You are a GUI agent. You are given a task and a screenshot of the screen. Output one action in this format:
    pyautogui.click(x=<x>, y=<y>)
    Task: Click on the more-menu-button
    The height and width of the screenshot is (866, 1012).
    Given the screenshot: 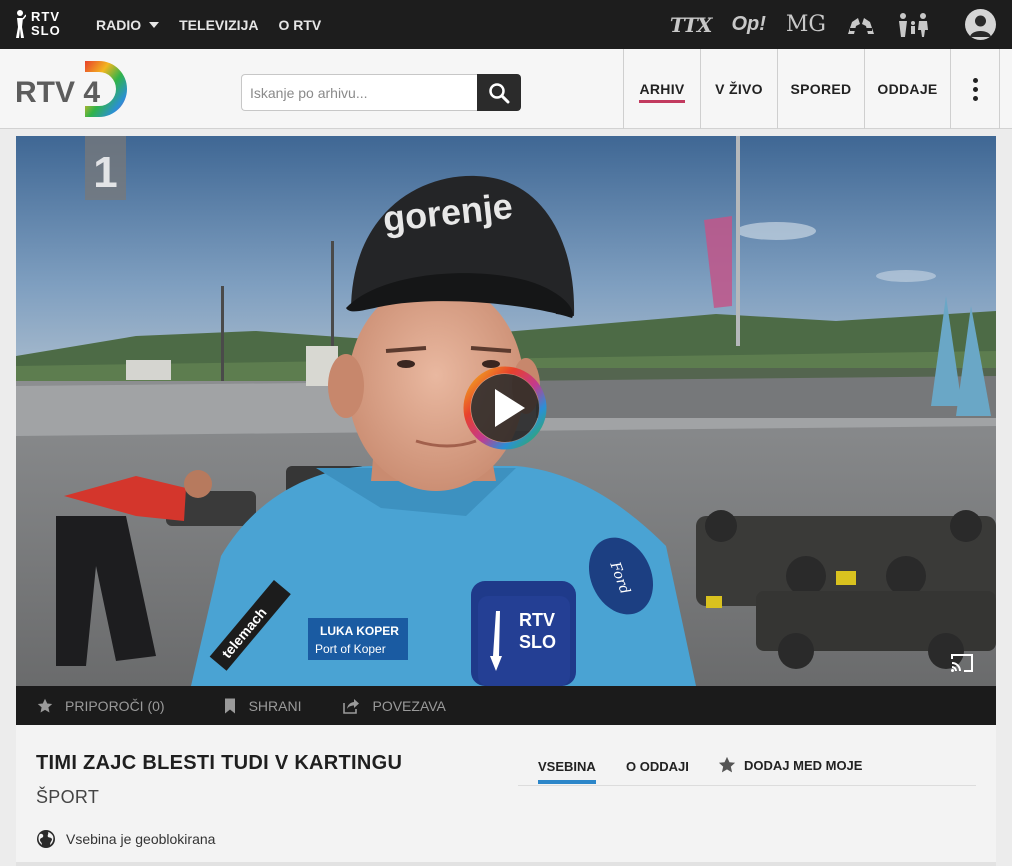 What is the action you would take?
    pyautogui.click(x=975, y=89)
    